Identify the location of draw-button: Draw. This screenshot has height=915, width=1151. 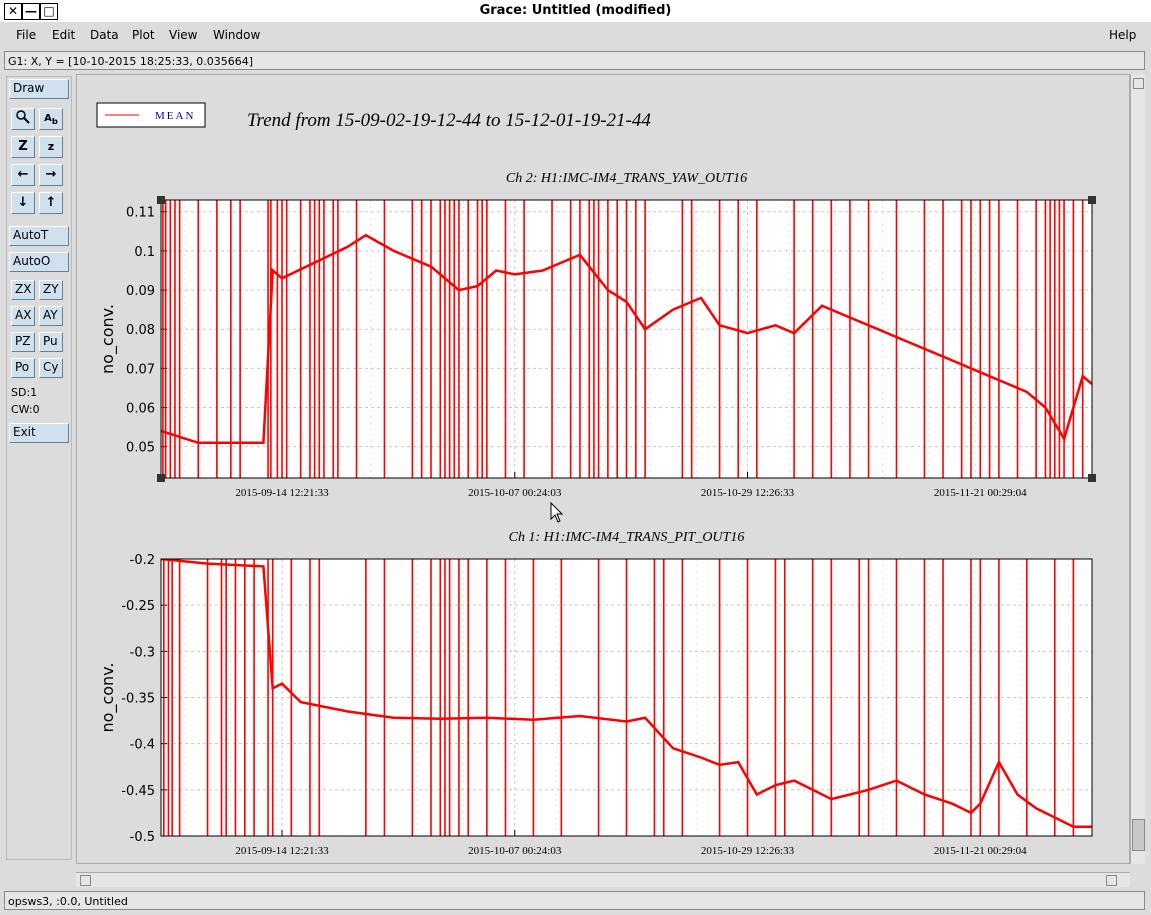
(39, 89).